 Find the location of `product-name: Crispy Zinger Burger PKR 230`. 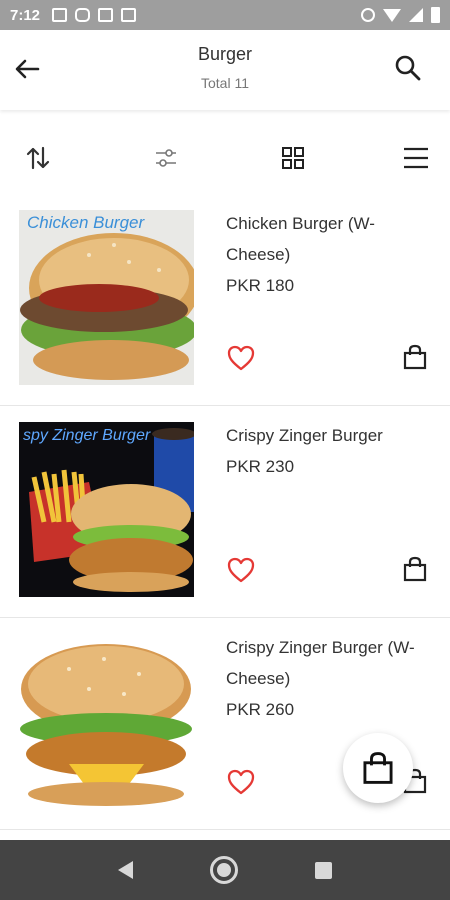

product-name: Crispy Zinger Burger PKR 230 is located at coordinates (331, 451).